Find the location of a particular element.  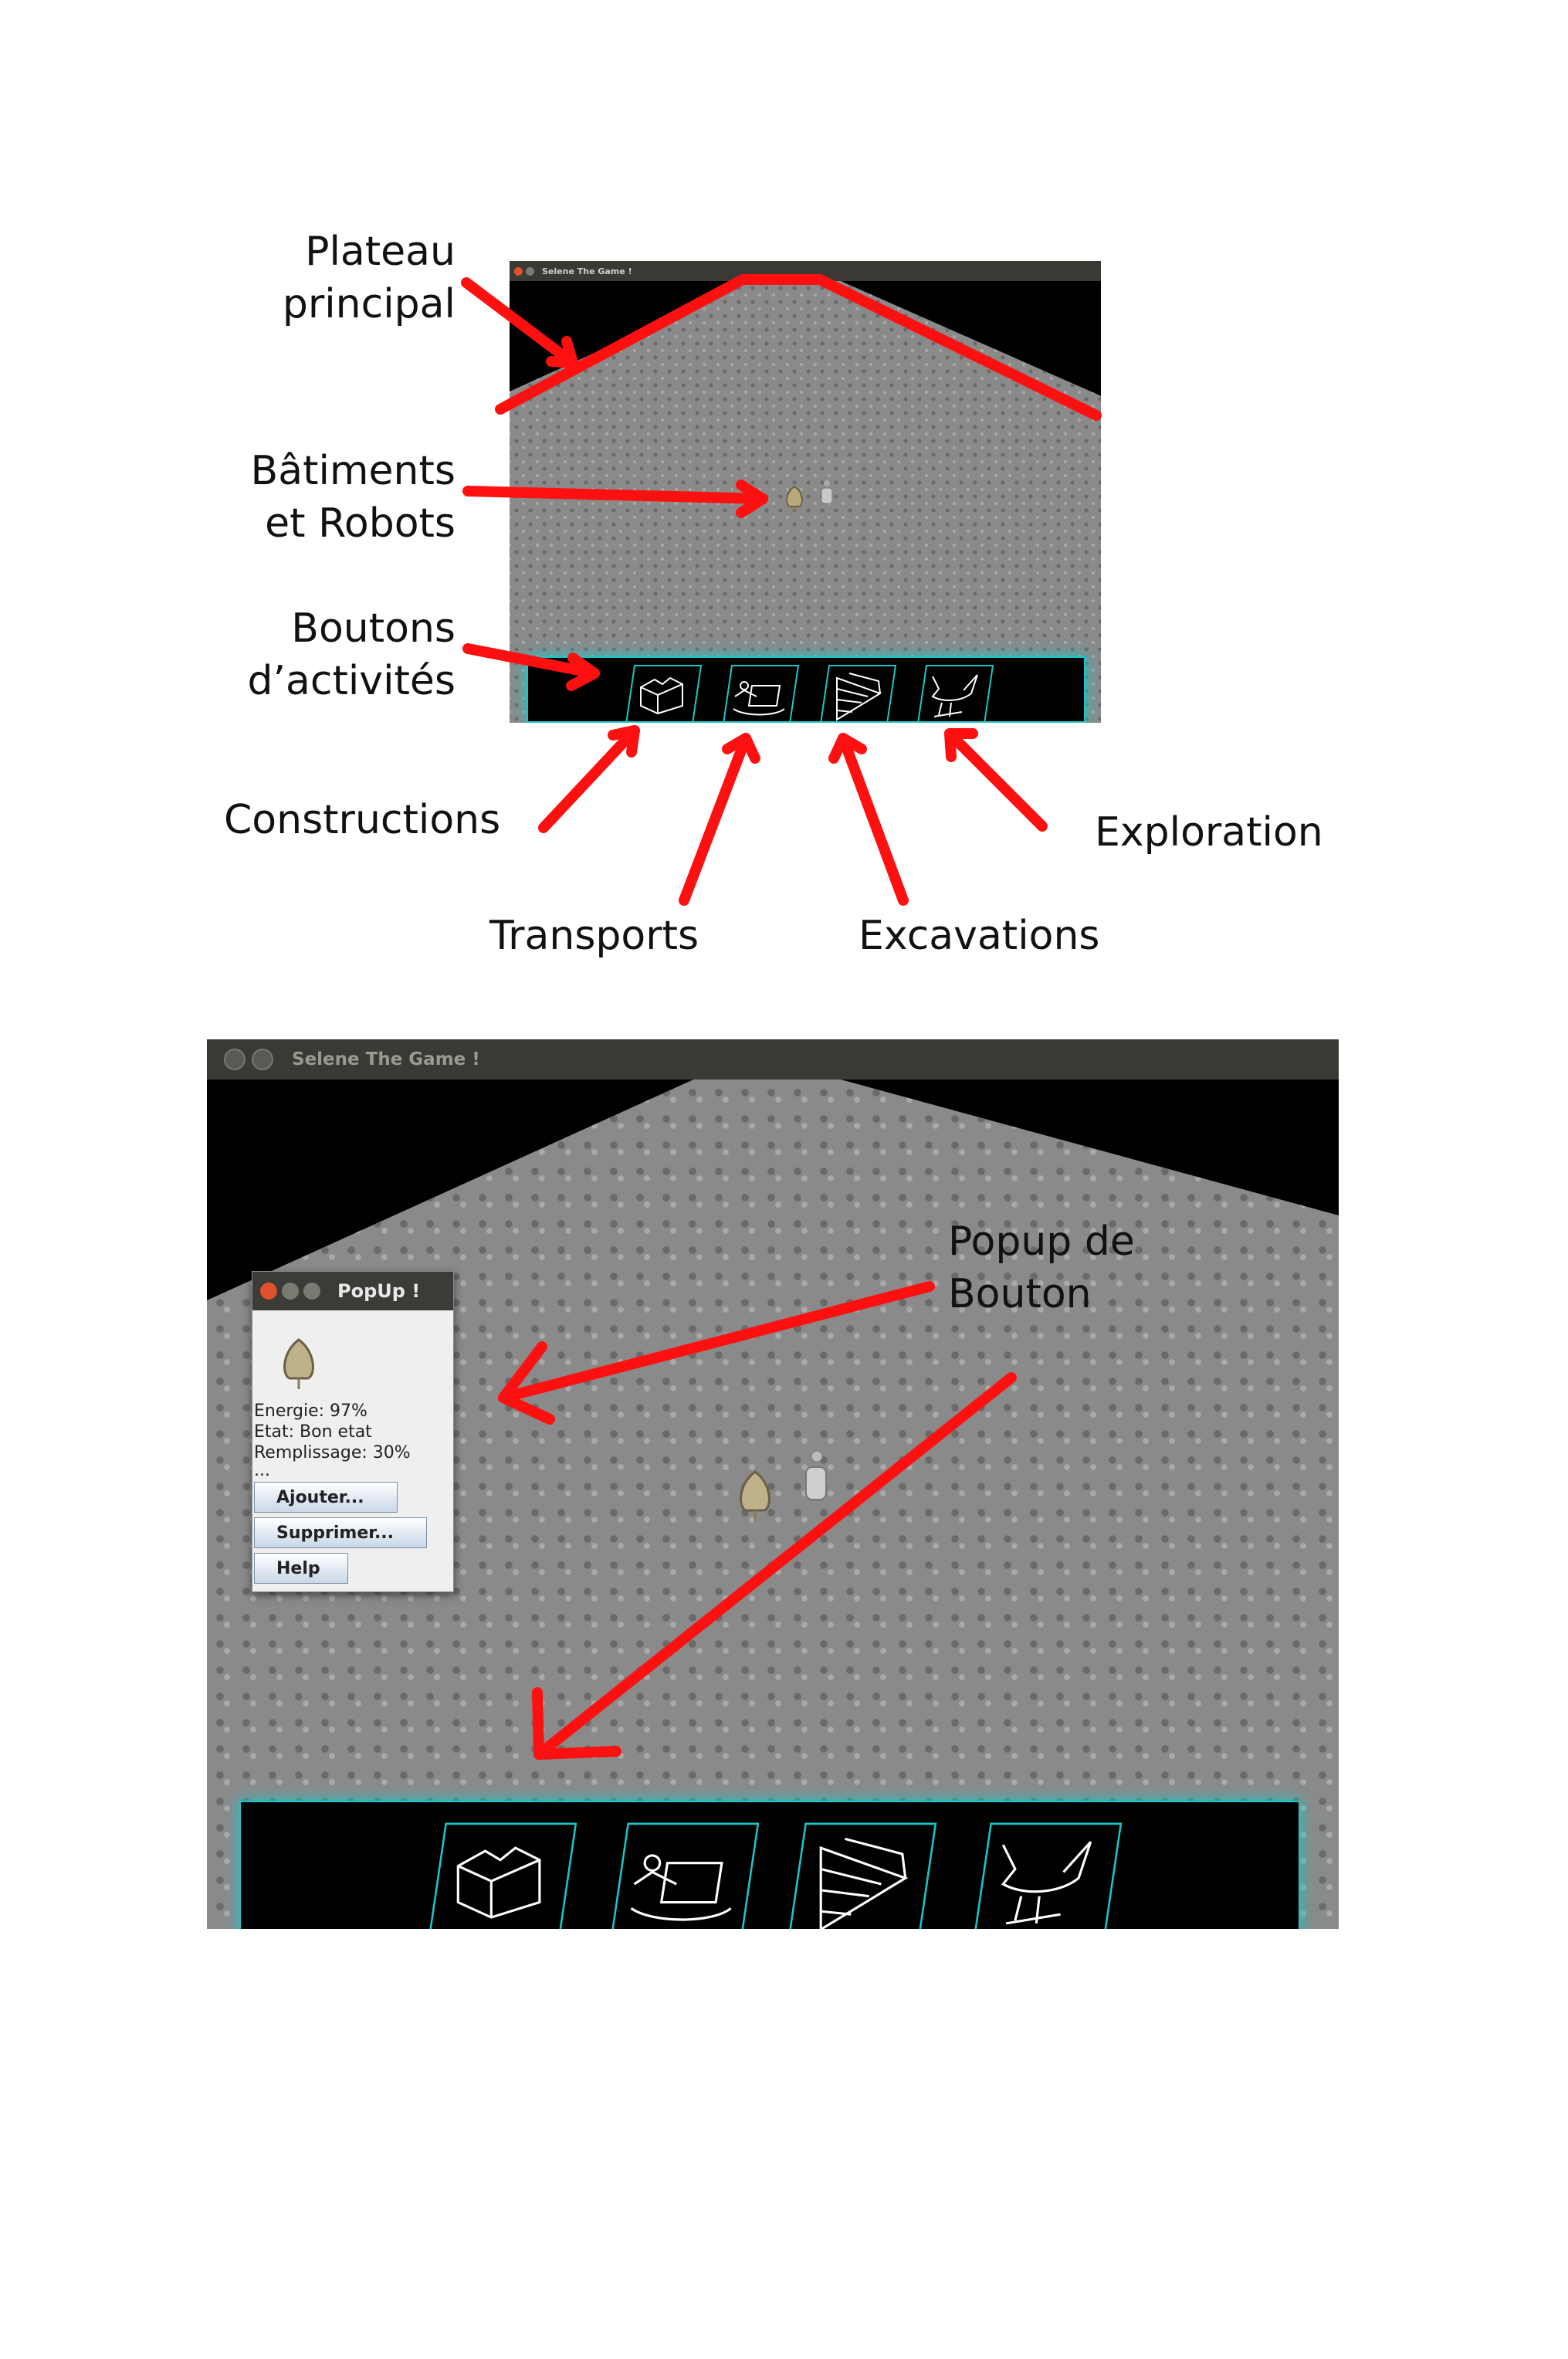

arrow-tray is located at coordinates (775, 1566).